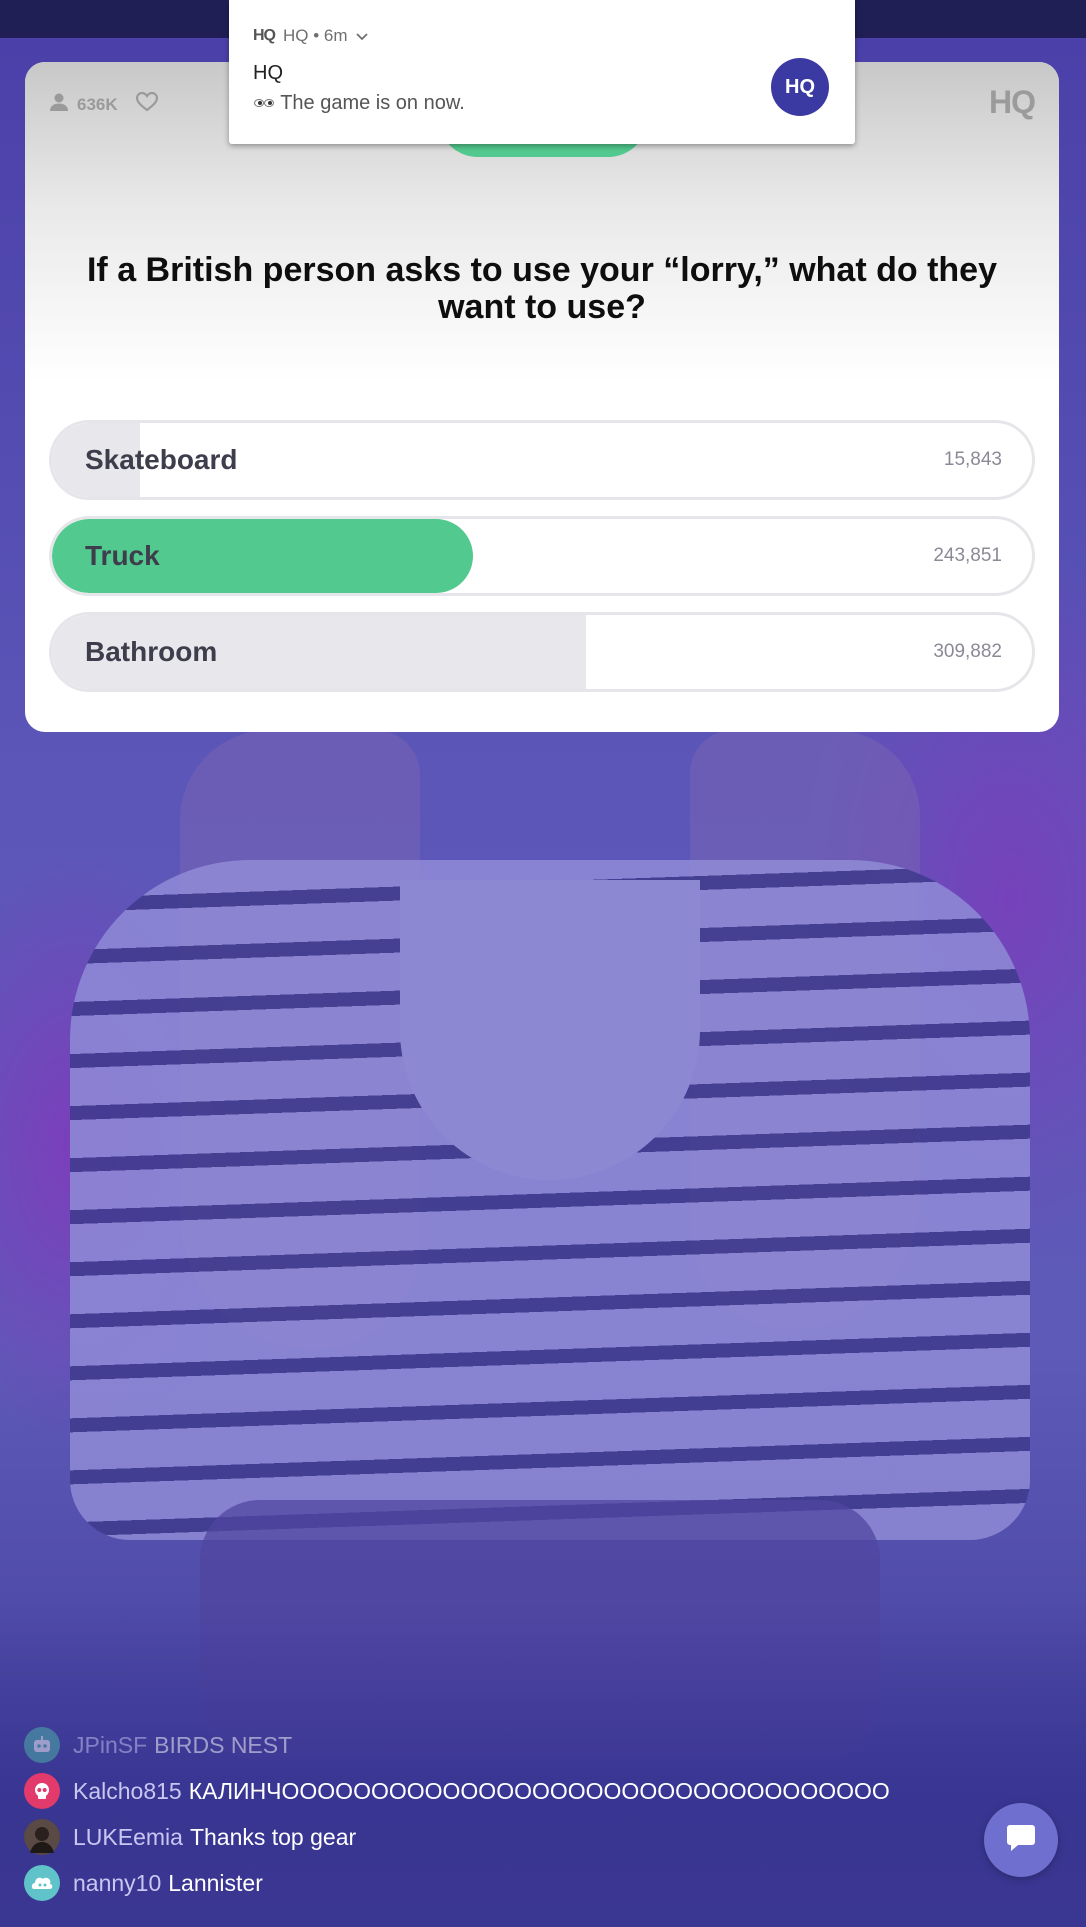 Image resolution: width=1086 pixels, height=1927 pixels. Describe the element at coordinates (361, 36) in the screenshot. I see `chevron-down-icon` at that location.